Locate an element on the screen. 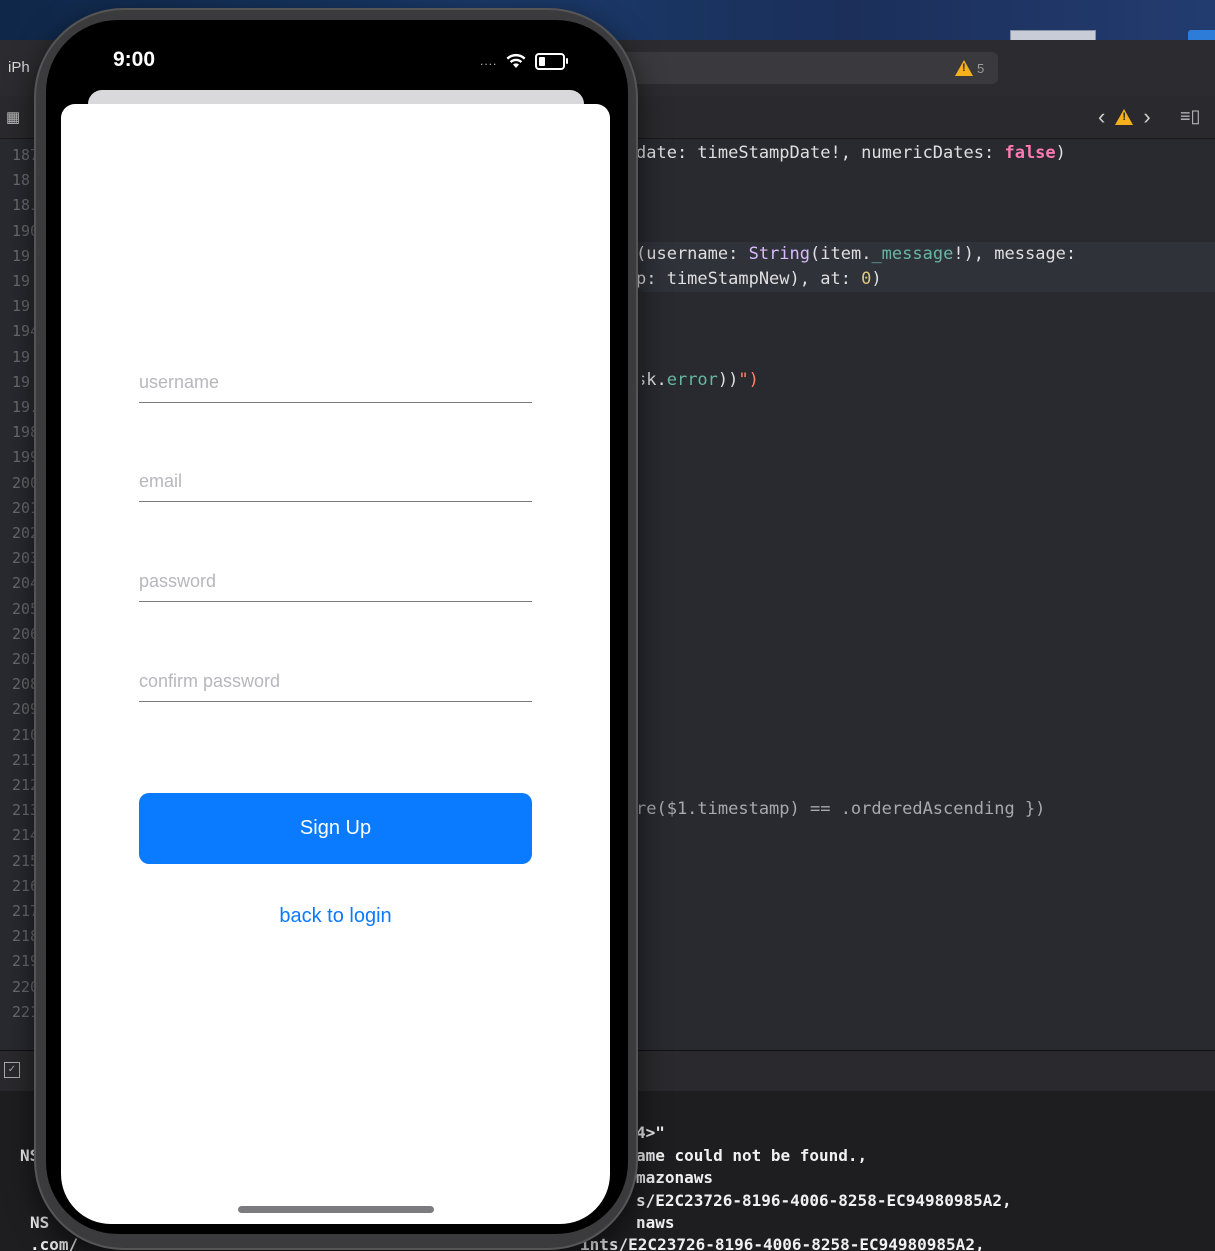 The image size is (1215, 1251). username-field is located at coordinates (335, 382).